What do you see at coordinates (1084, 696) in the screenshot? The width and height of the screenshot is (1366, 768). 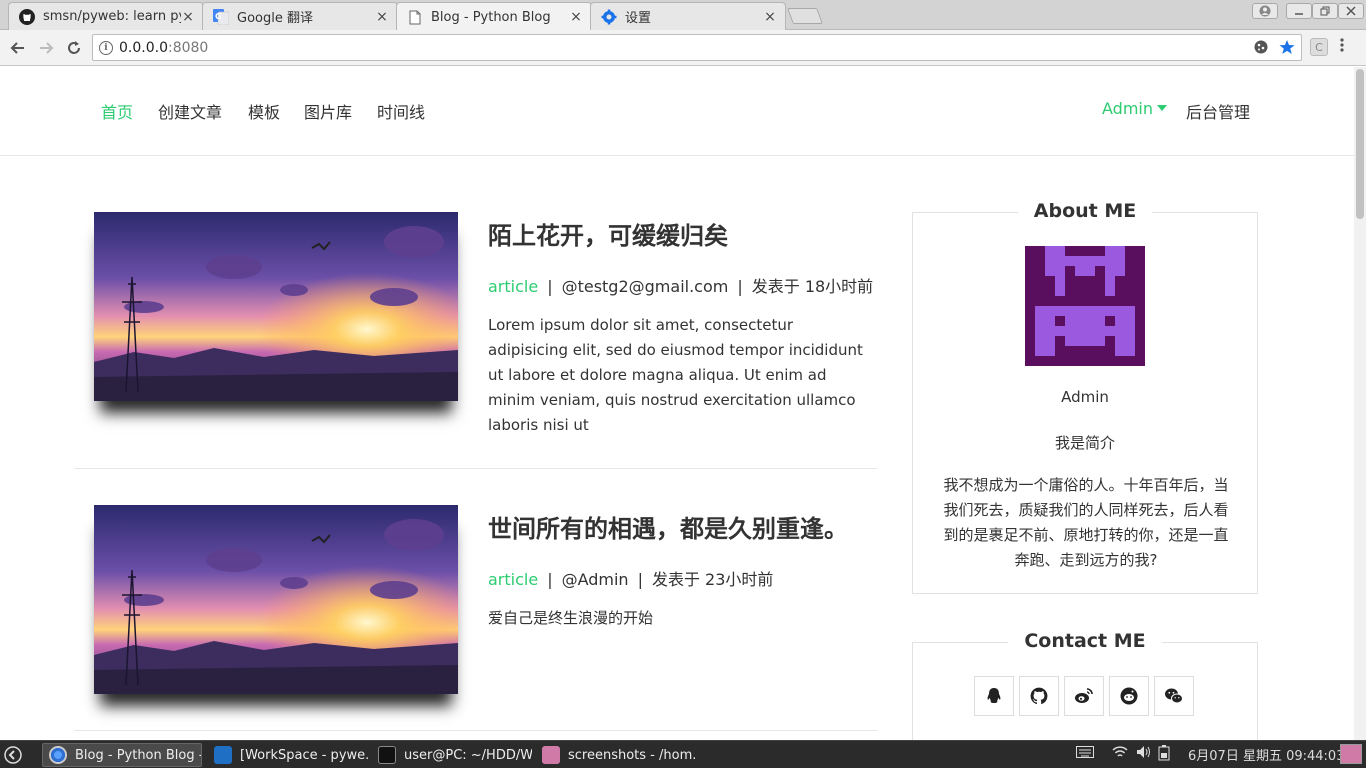 I see `weibo-icon` at bounding box center [1084, 696].